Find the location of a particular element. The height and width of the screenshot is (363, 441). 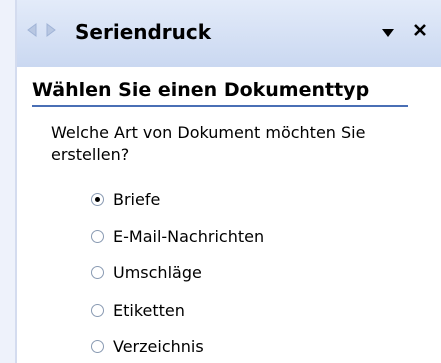

option-etiketten: Etiketten is located at coordinates (138, 310).